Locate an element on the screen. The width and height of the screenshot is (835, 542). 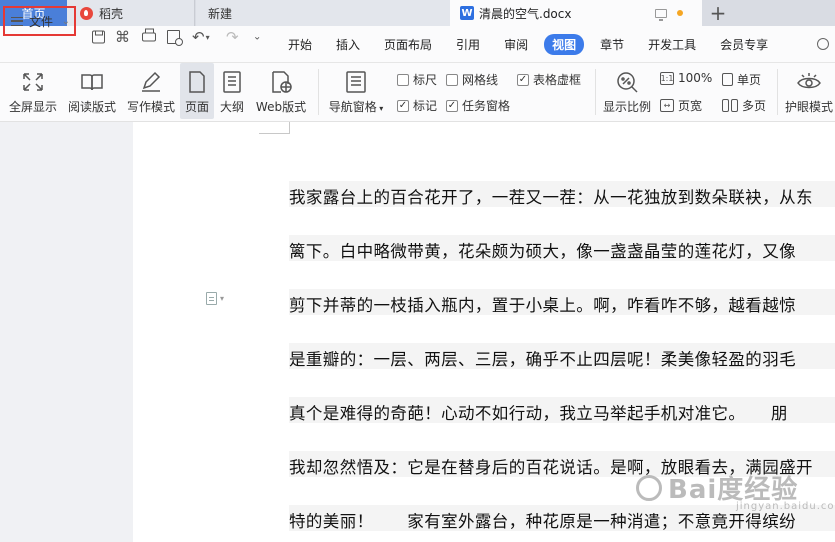
print-icon is located at coordinates (149, 35).